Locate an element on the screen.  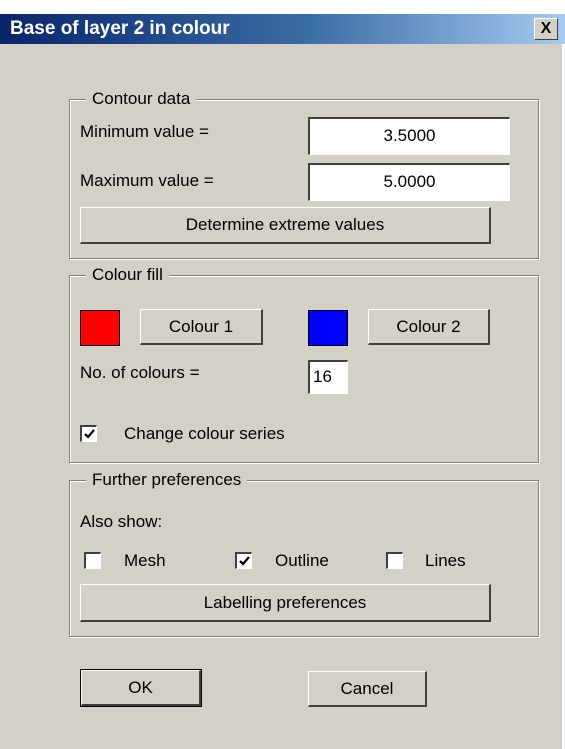
minimum-value-input: 3.5000 is located at coordinates (409, 136).